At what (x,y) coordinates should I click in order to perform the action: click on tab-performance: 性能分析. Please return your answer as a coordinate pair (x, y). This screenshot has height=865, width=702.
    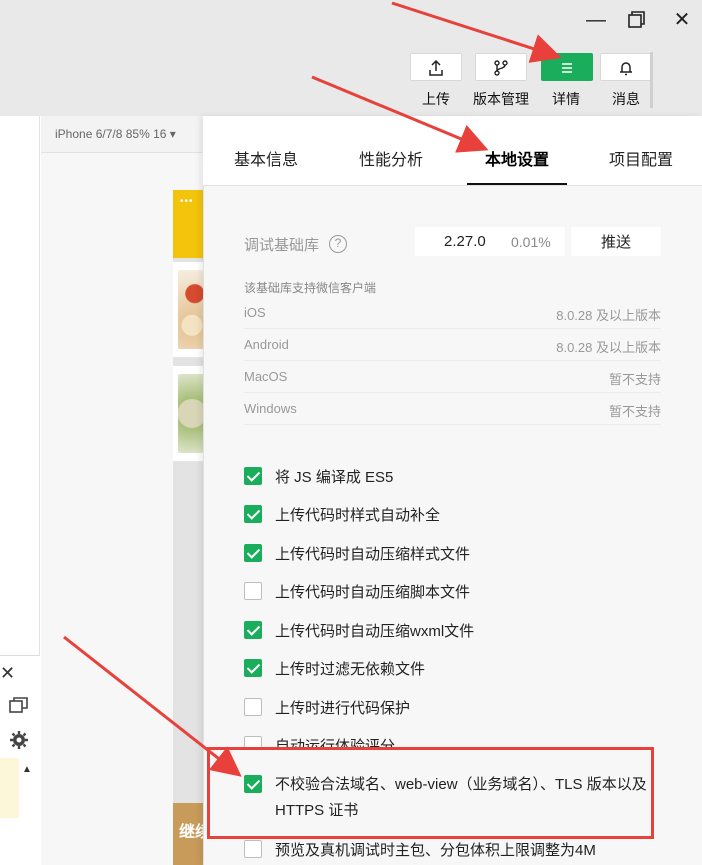
    Looking at the image, I should click on (391, 158).